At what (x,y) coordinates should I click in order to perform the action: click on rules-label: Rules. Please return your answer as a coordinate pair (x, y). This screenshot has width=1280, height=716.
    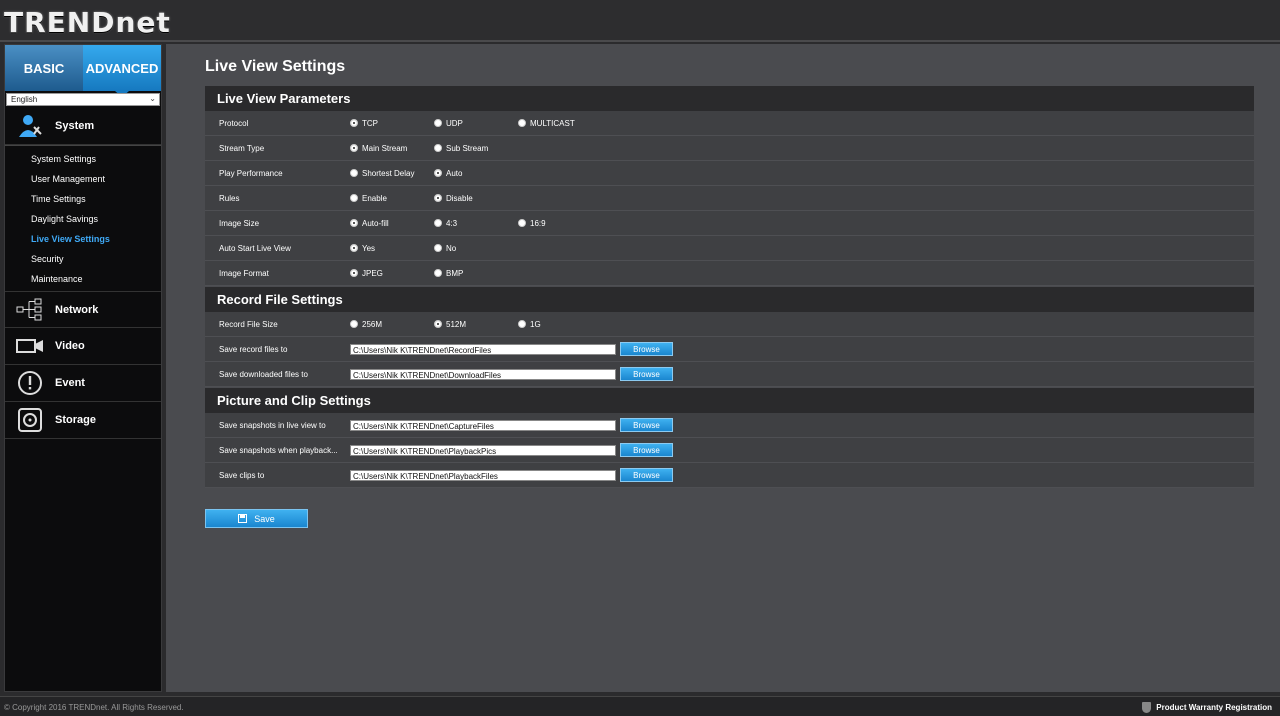
    Looking at the image, I should click on (229, 198).